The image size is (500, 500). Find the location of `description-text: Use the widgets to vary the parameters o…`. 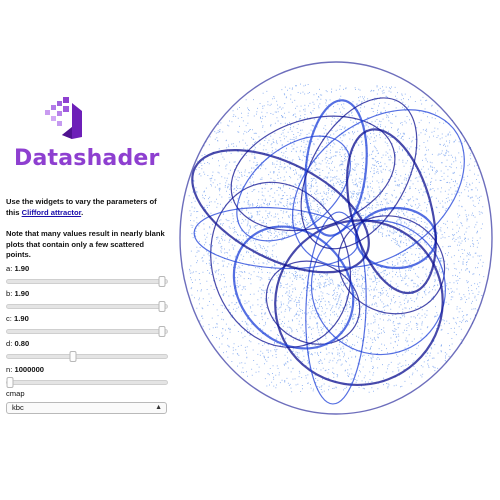

description-text: Use the widgets to vary the parameters o… is located at coordinates (86, 207).